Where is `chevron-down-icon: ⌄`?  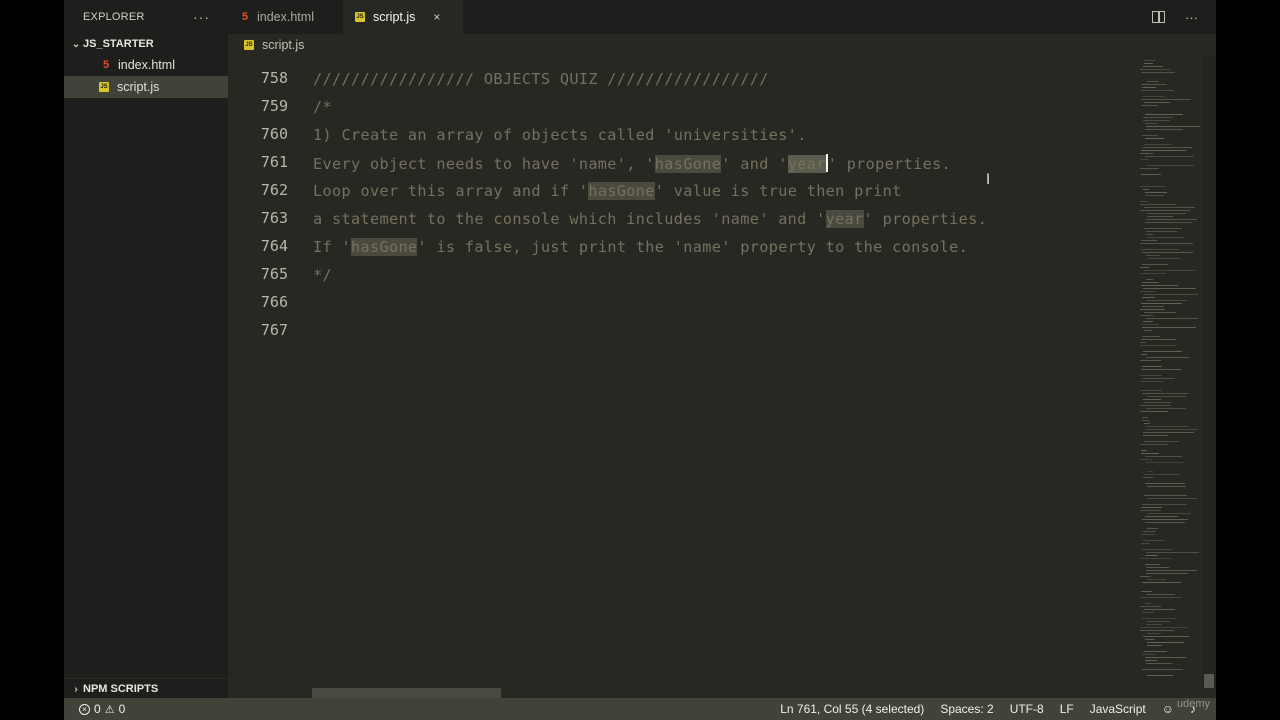
chevron-down-icon: ⌄ is located at coordinates (76, 44).